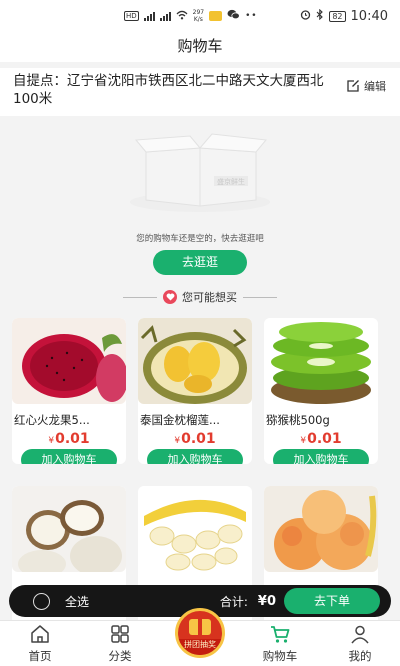 The width and height of the screenshot is (400, 666). Describe the element at coordinates (168, 90) in the screenshot. I see `pickup-address-text: 自提点：辽宁省沈阳市铁西区北二中路天文大厦西北100米` at that location.